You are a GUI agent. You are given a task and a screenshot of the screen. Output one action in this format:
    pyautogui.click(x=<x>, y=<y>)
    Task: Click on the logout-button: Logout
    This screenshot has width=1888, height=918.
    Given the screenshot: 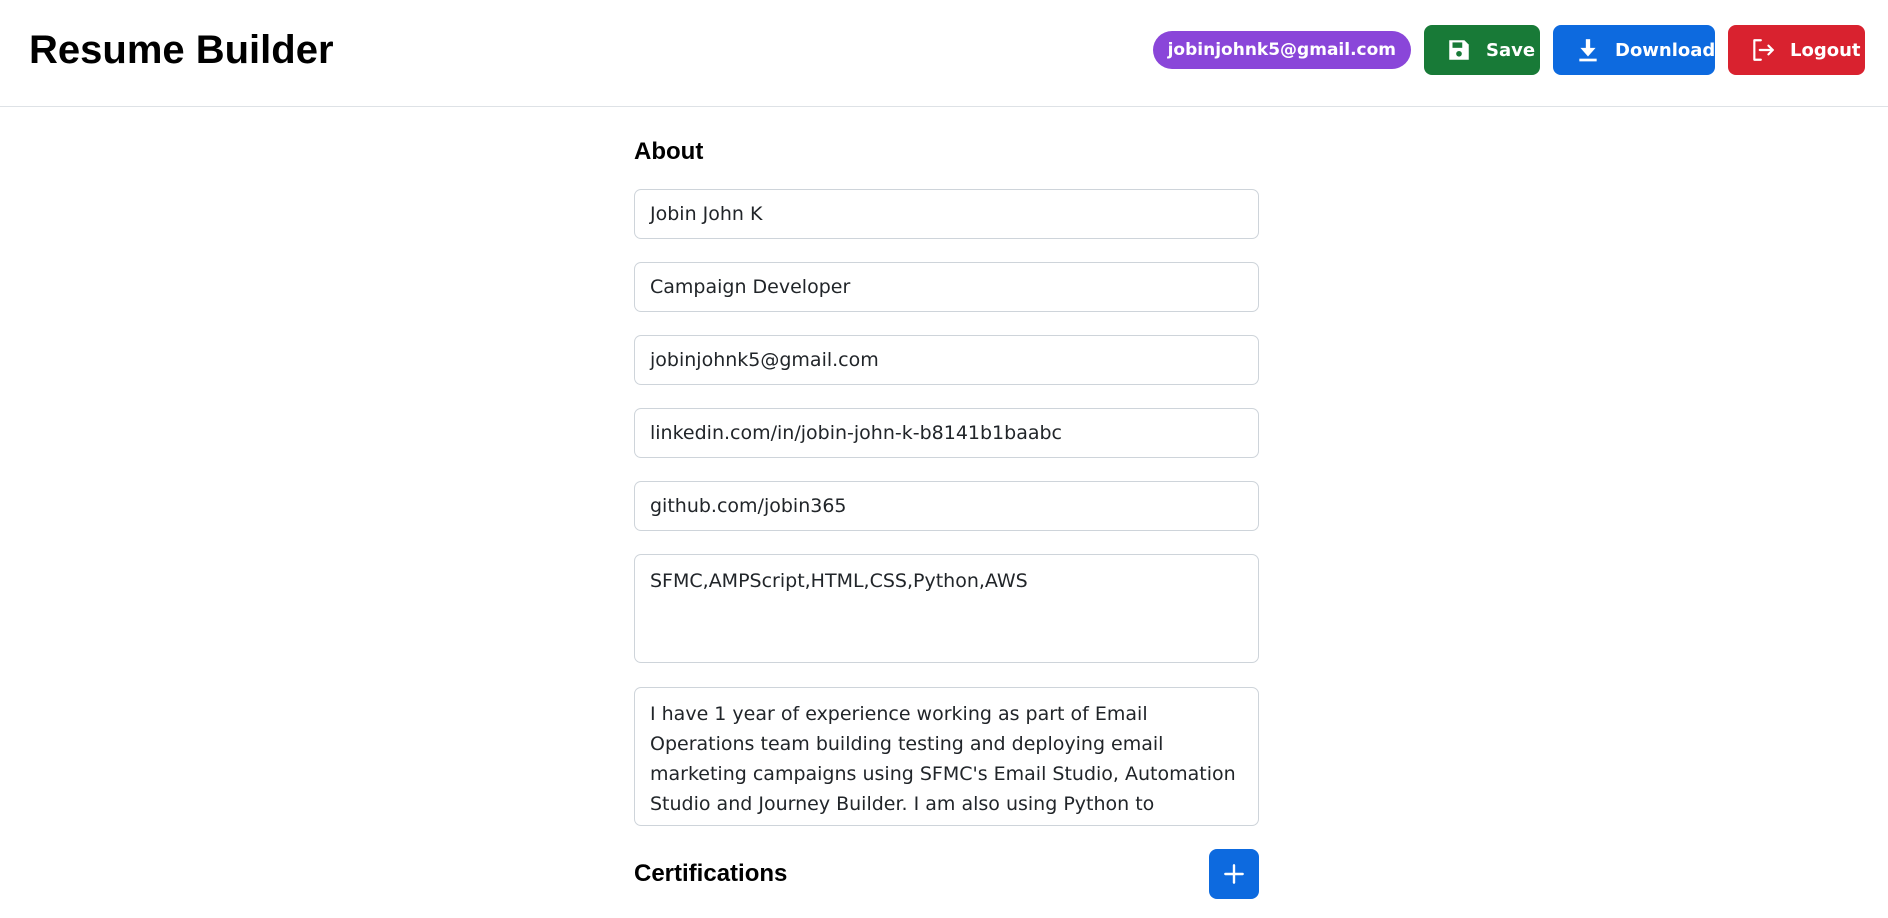 What is the action you would take?
    pyautogui.click(x=1796, y=50)
    